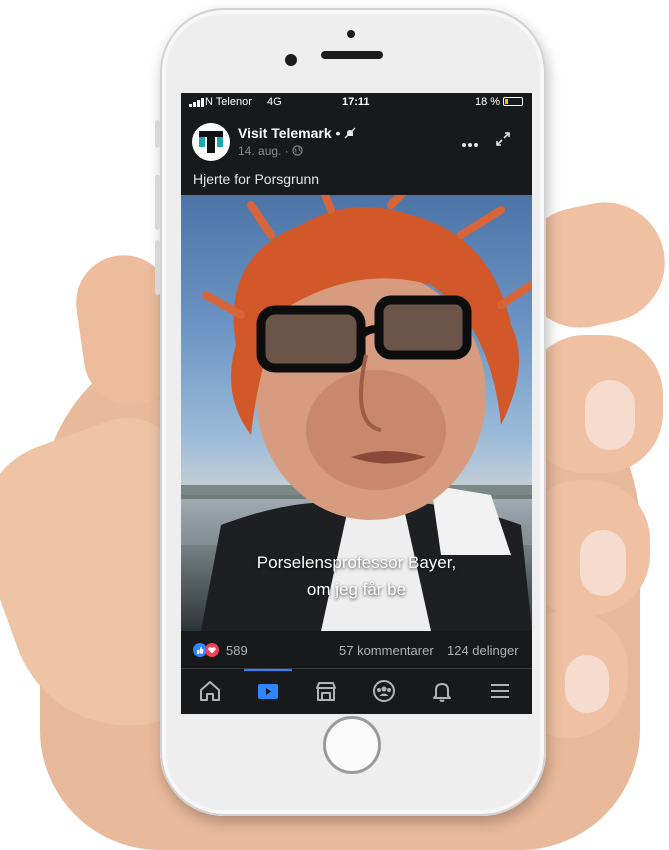 The height and width of the screenshot is (850, 669). I want to click on network-label: 4G, so click(274, 102).